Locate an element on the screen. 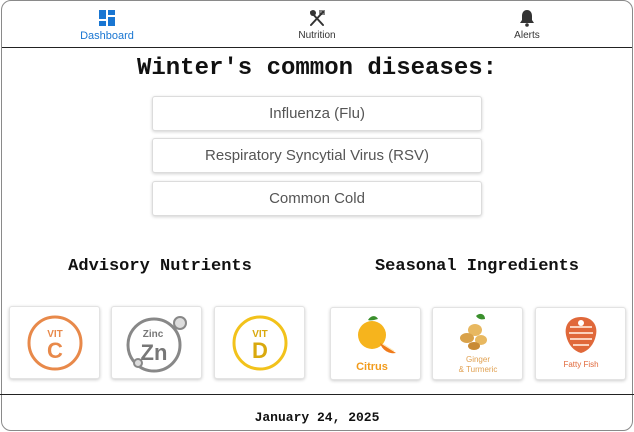 This screenshot has height=432, width=634. vitamin-d-letter: D is located at coordinates (260, 350).